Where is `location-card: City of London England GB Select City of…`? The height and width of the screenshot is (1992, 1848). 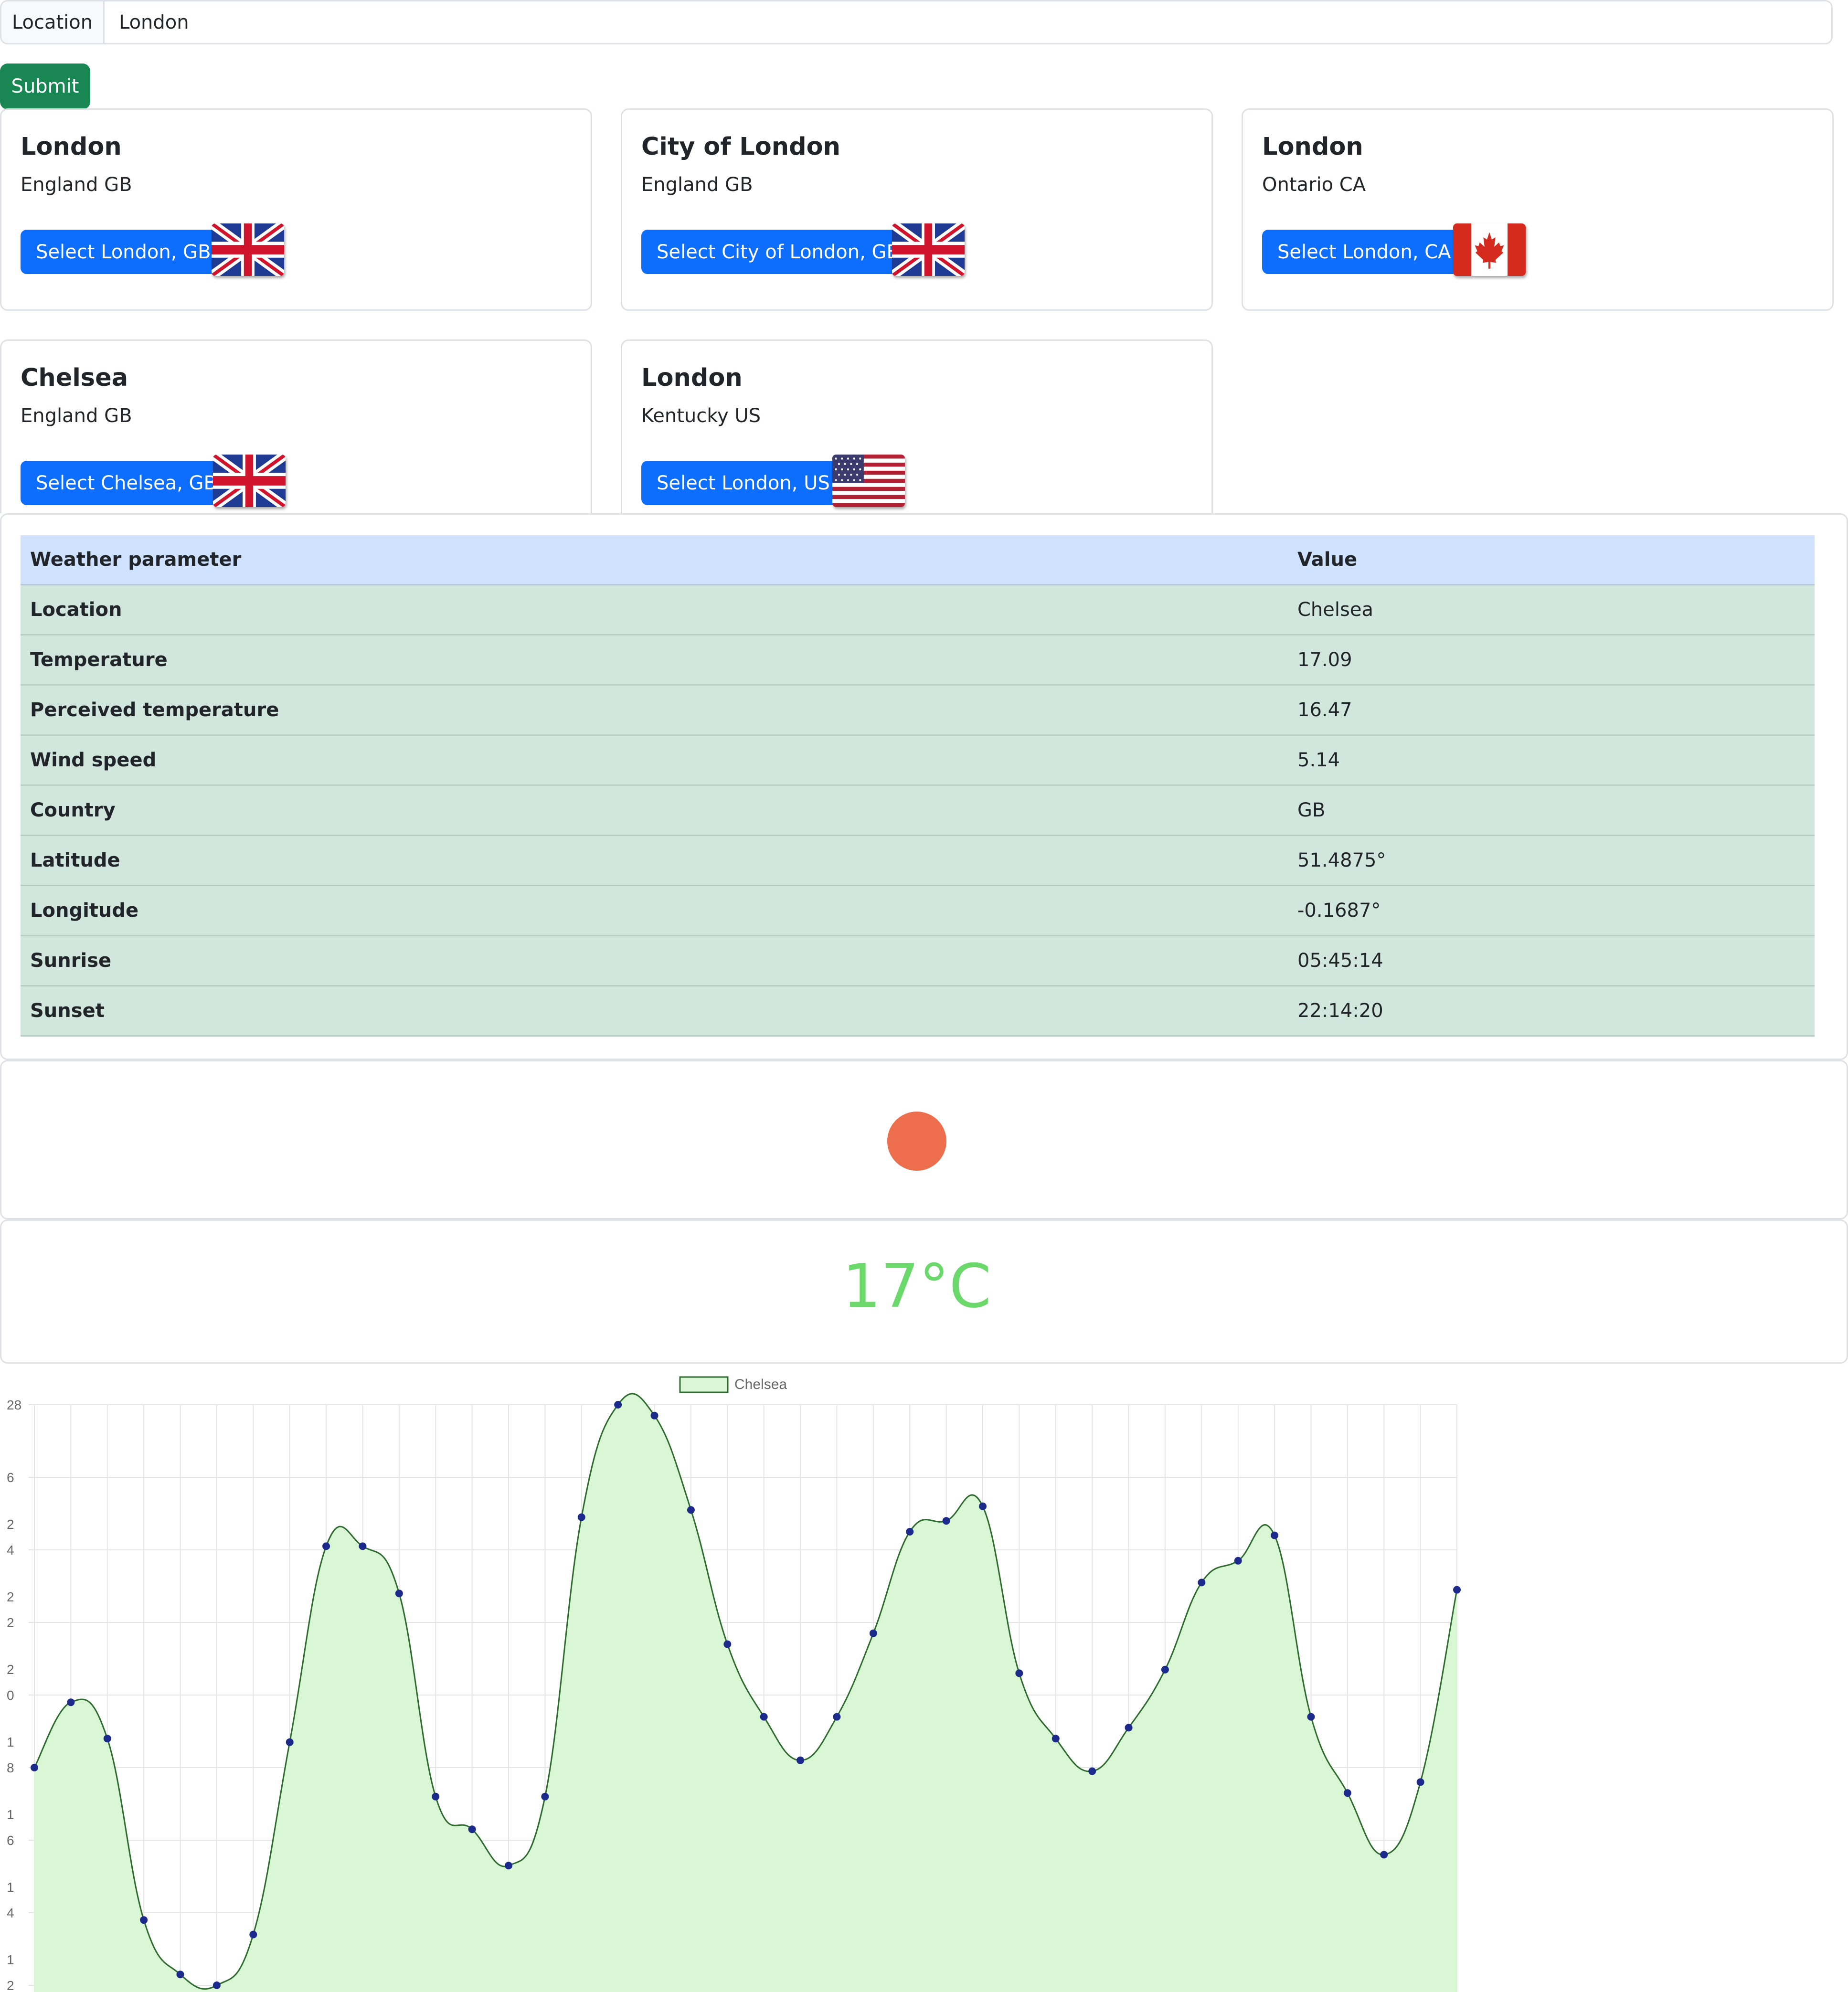
location-card: City of London England GB Select City of… is located at coordinates (917, 209).